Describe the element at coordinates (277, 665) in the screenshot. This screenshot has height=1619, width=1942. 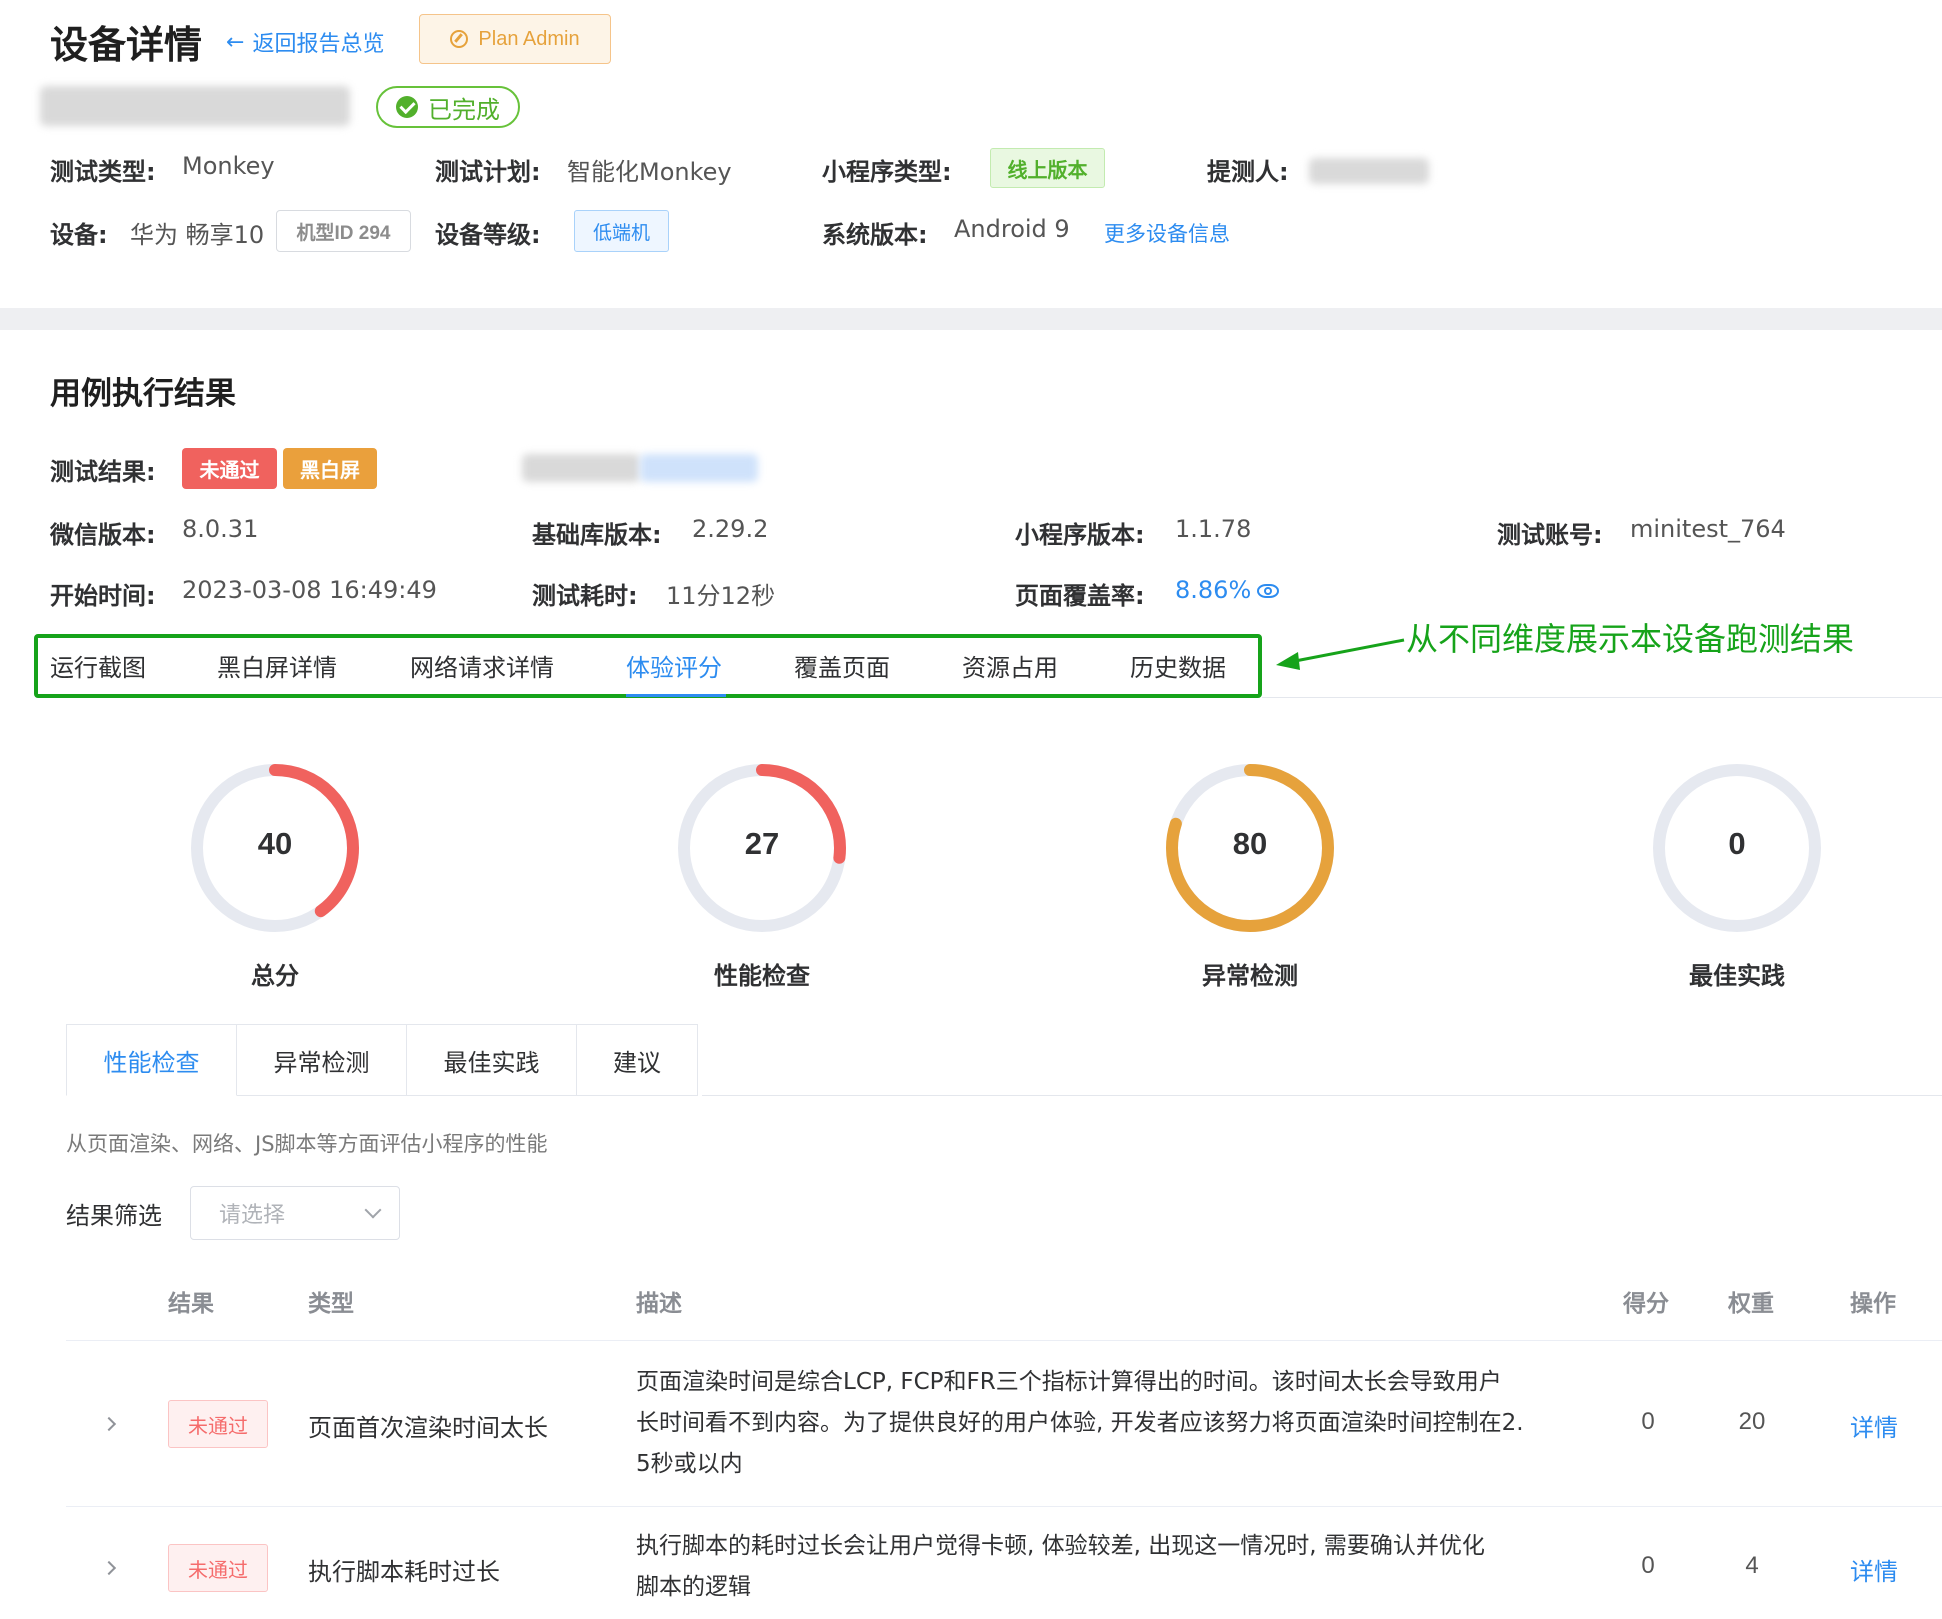
I see `tab-blackwhite-details: 黑白屏详情` at that location.